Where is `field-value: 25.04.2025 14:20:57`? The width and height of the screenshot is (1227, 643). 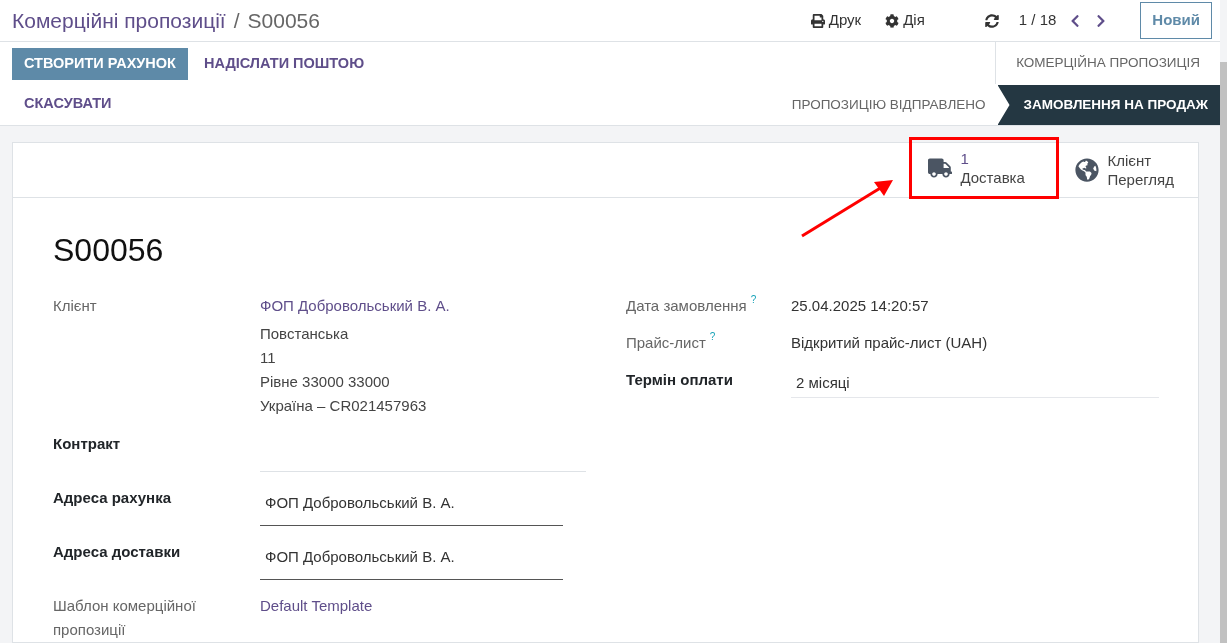
field-value: 25.04.2025 14:20:57 is located at coordinates (860, 306).